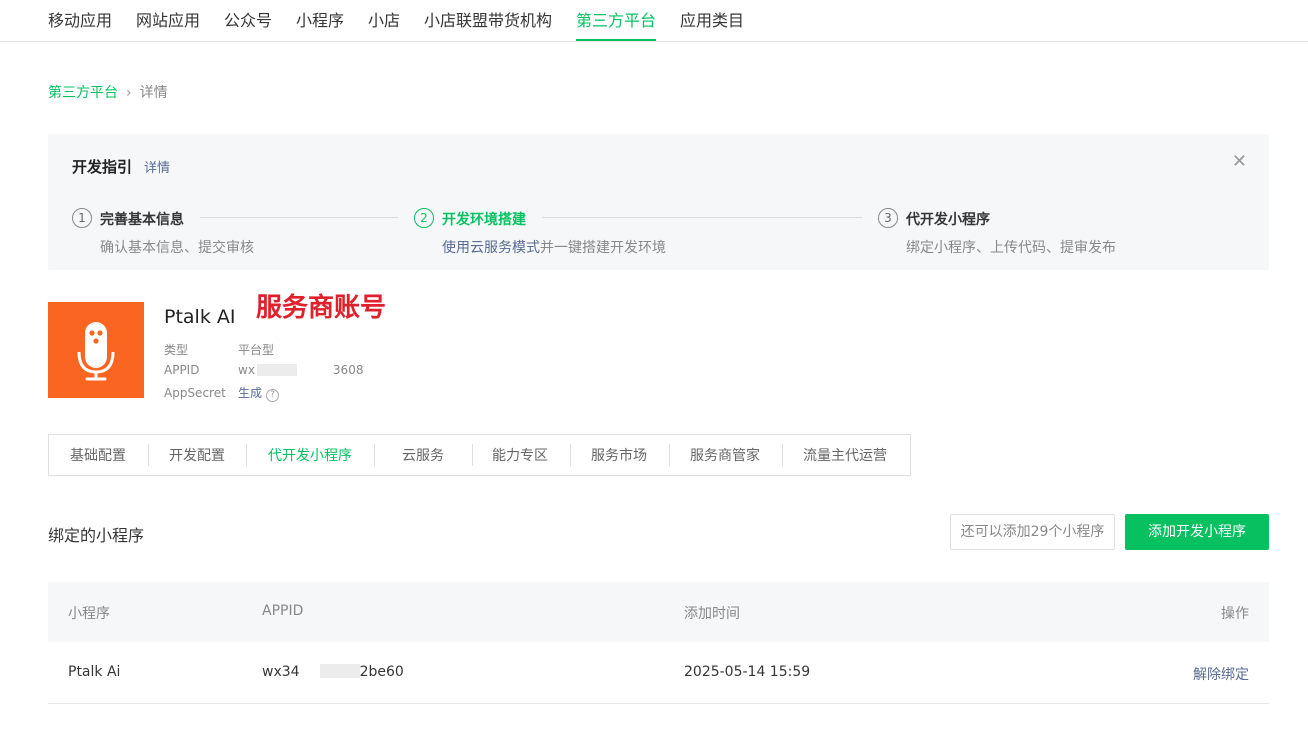 This screenshot has width=1308, height=754. Describe the element at coordinates (168, 21) in the screenshot. I see `nav-item-website-app: 网站应用` at that location.